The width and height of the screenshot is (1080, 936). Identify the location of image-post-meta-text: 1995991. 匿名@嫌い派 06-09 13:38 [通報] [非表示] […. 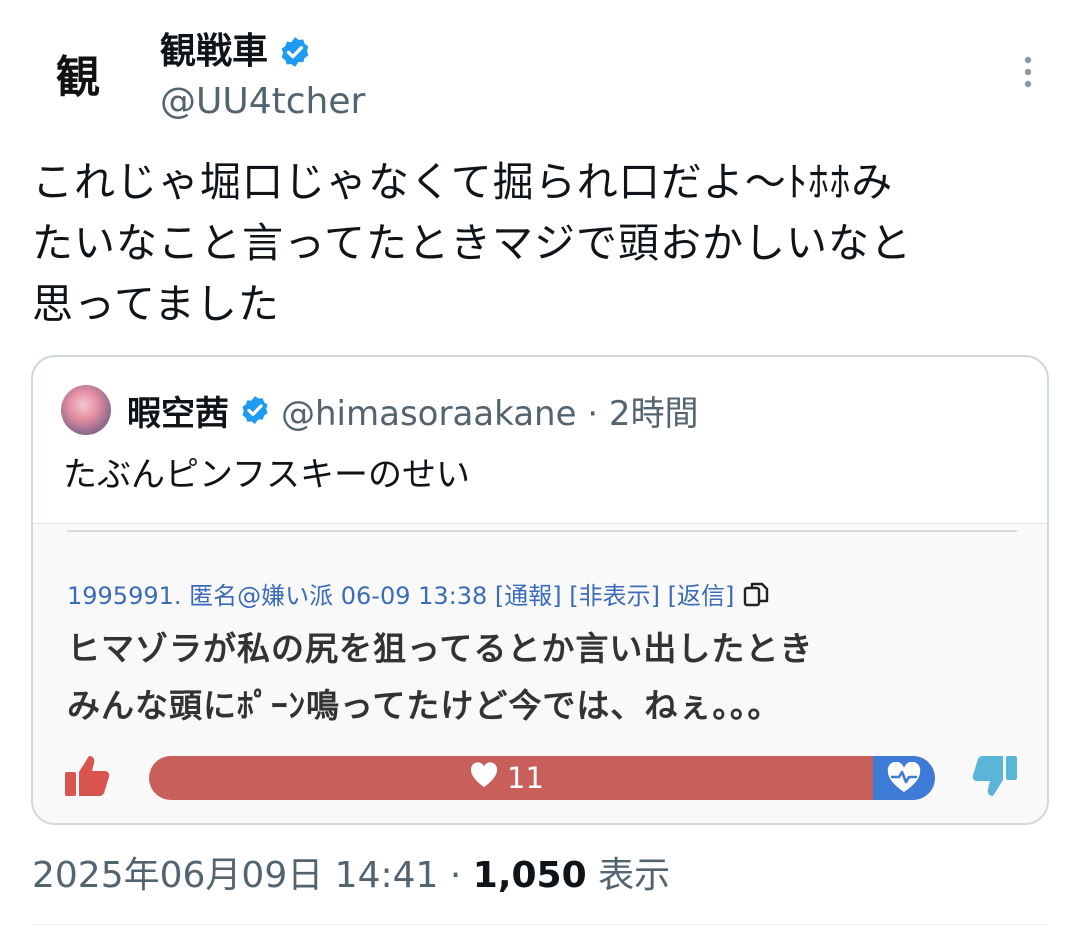
(401, 596).